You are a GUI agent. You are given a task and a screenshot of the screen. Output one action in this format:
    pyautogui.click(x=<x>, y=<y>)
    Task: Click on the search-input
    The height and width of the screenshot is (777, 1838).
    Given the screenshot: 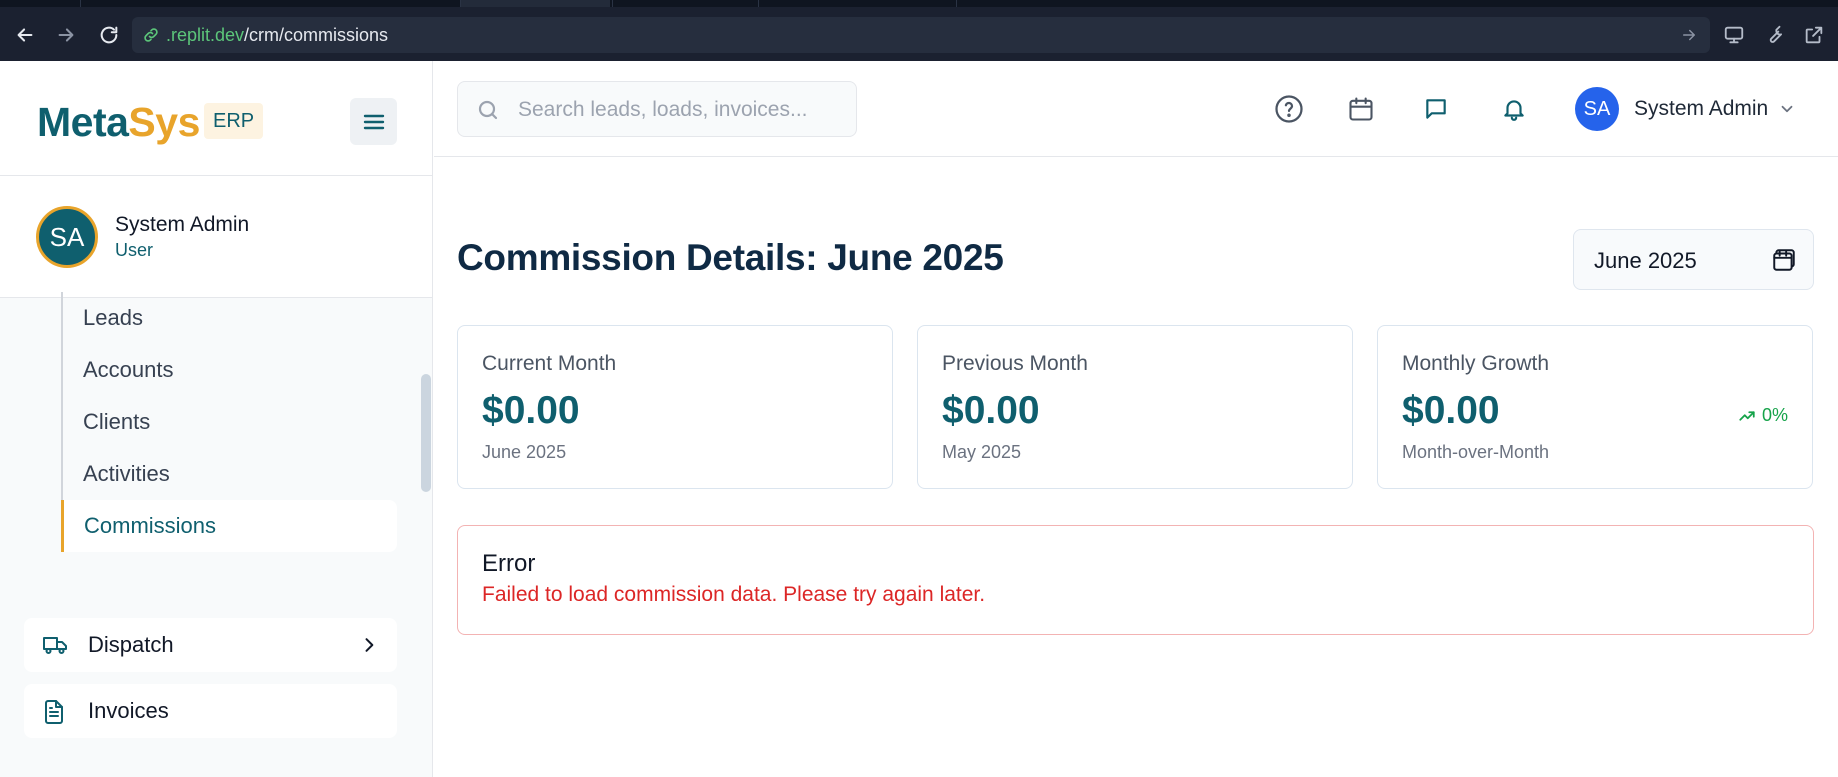 What is the action you would take?
    pyautogui.click(x=678, y=110)
    